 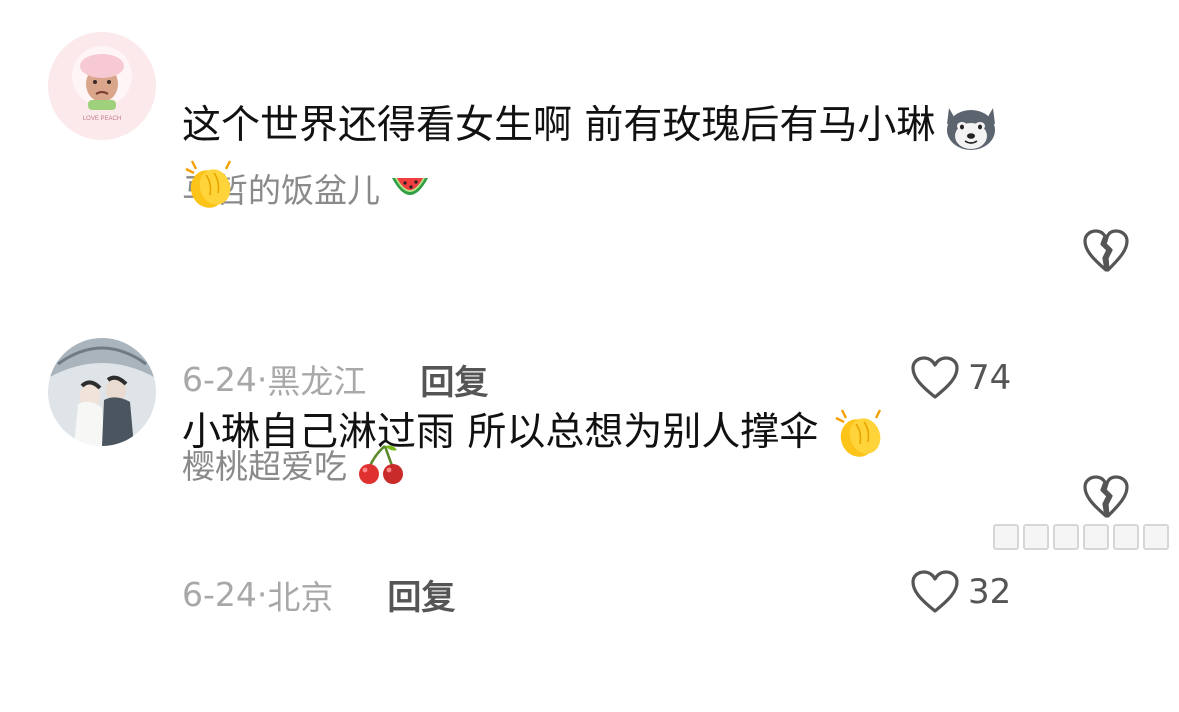 I want to click on comment-date: 6-24, so click(x=219, y=594).